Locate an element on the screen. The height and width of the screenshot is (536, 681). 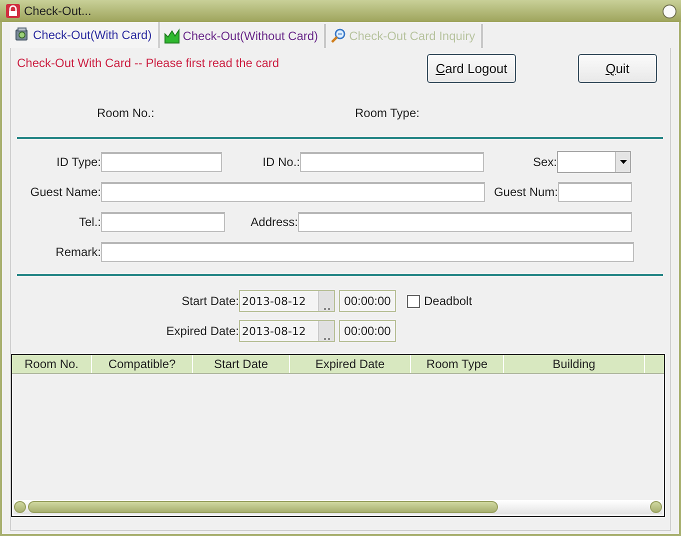
field-label: ID No.: is located at coordinates (281, 162).